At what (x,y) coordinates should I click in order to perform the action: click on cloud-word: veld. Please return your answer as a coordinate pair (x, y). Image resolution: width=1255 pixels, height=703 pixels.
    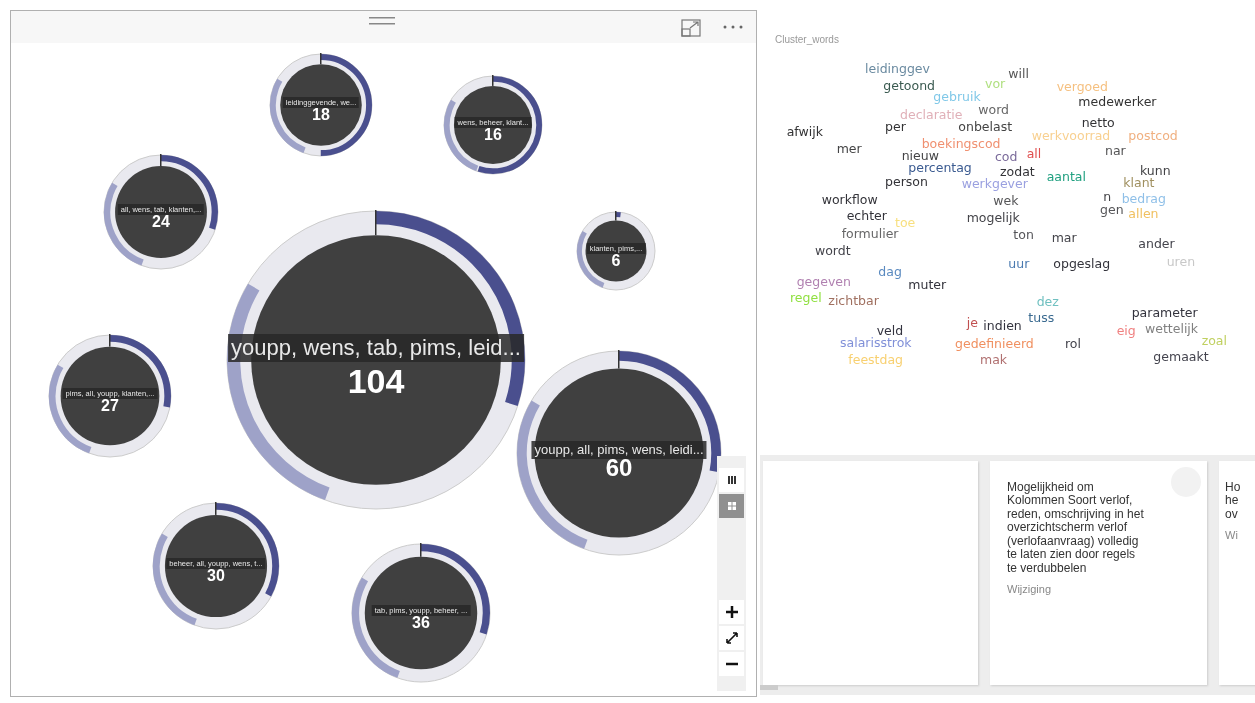
    Looking at the image, I should click on (890, 331).